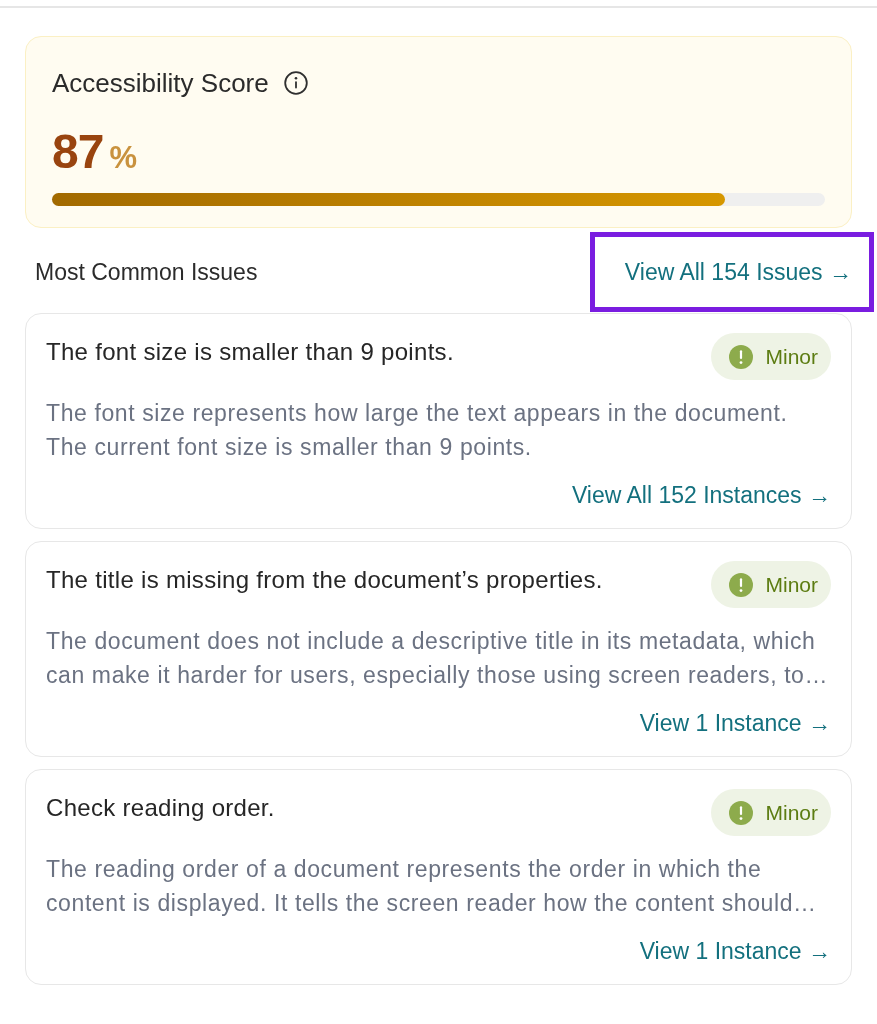 Image resolution: width=877 pixels, height=1024 pixels. Describe the element at coordinates (123, 158) in the screenshot. I see `score-unit: %` at that location.